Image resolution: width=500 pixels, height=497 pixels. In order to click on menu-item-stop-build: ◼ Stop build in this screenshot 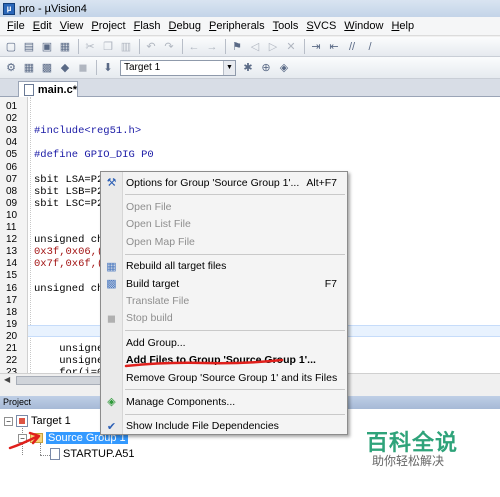, I will do `click(224, 318)`.